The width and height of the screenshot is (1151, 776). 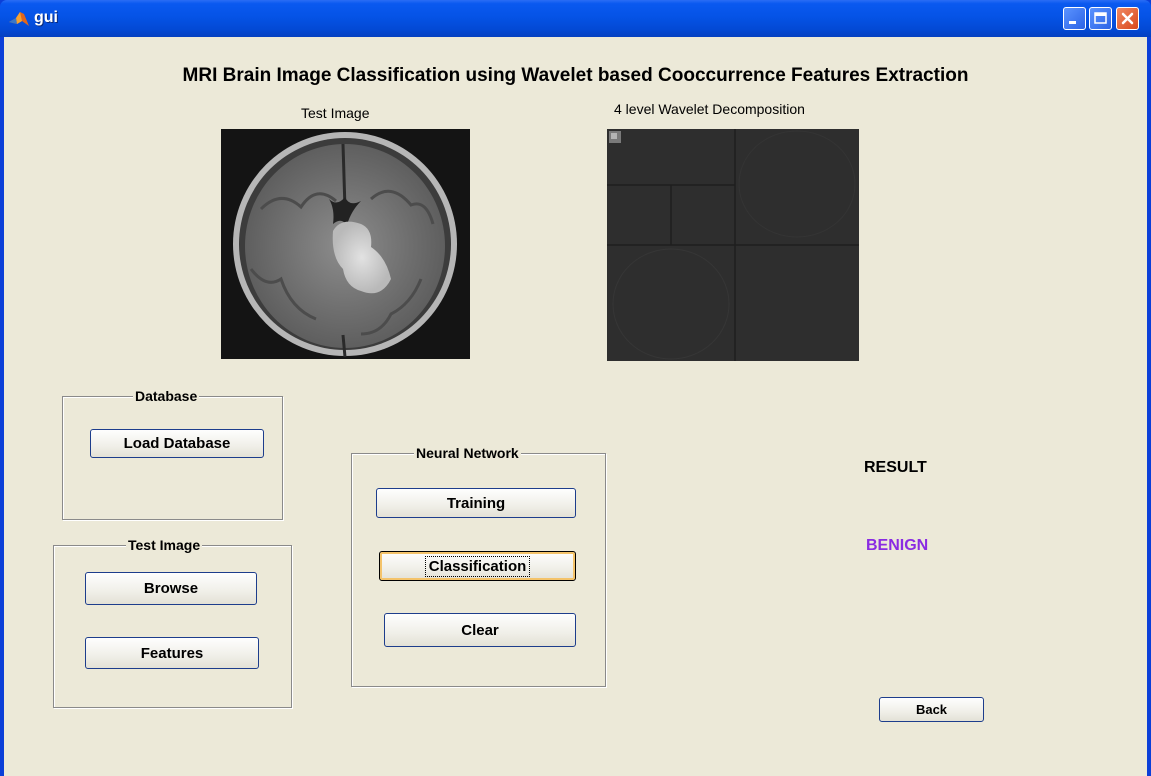 I want to click on wavelet-decomposition-image, so click(x=733, y=245).